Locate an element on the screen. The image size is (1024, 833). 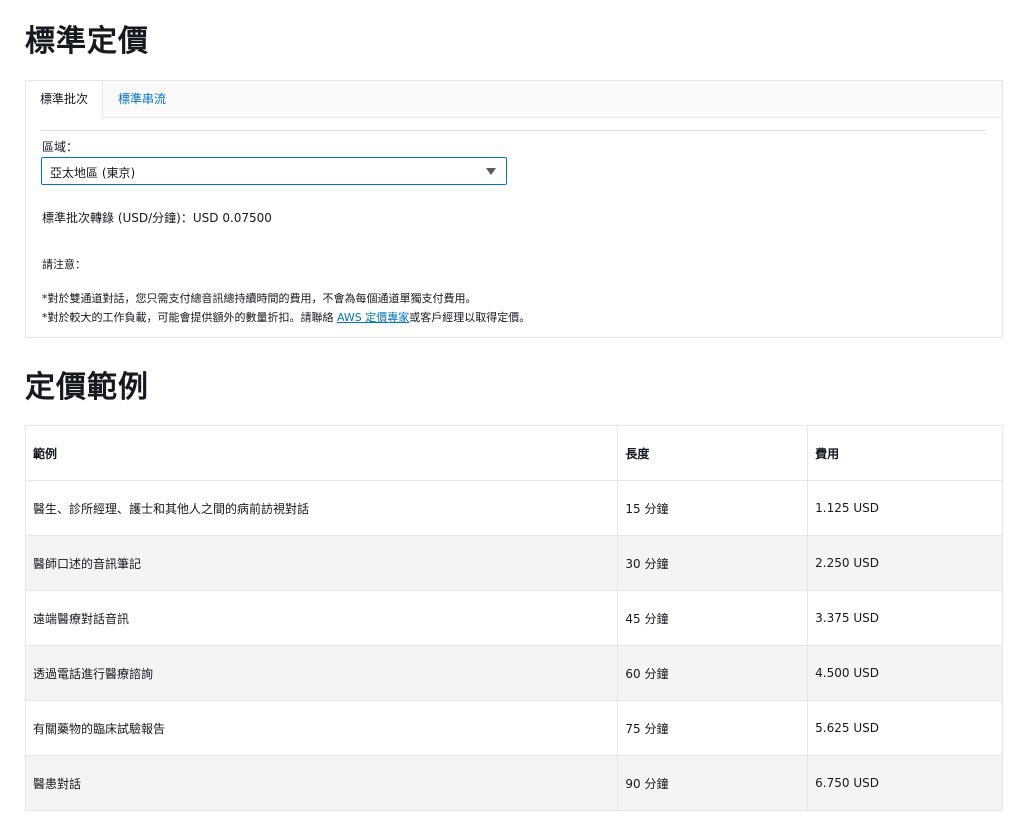
table-row: 遠端醫療對話音訊 45 分鐘 3.375 USD is located at coordinates (514, 618).